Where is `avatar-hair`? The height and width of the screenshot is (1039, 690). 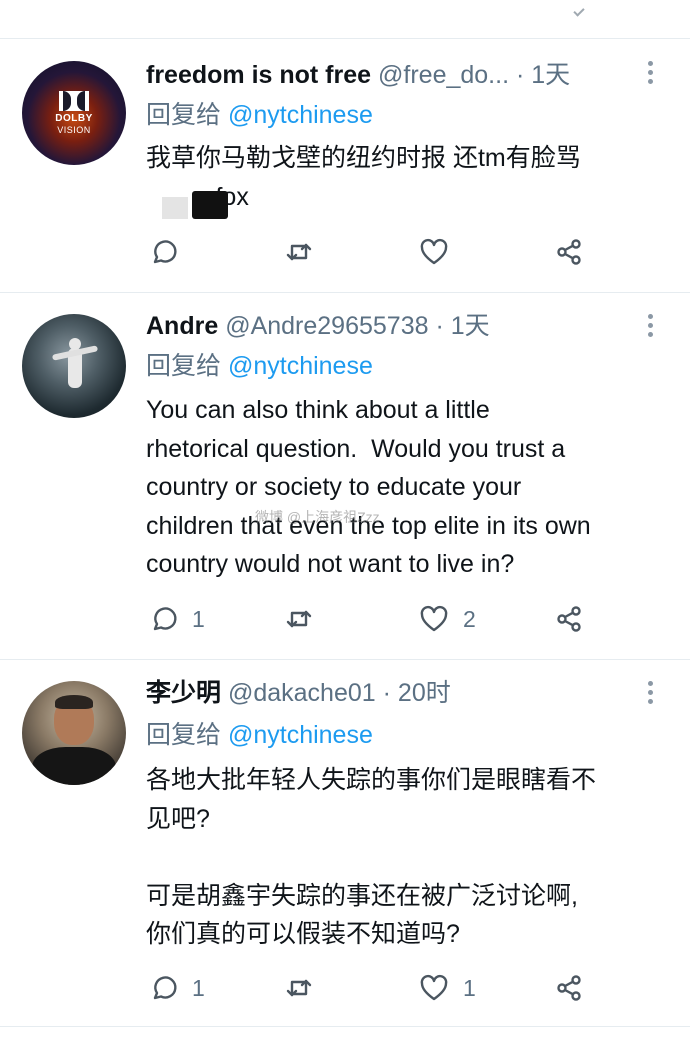
avatar-hair is located at coordinates (74, 702).